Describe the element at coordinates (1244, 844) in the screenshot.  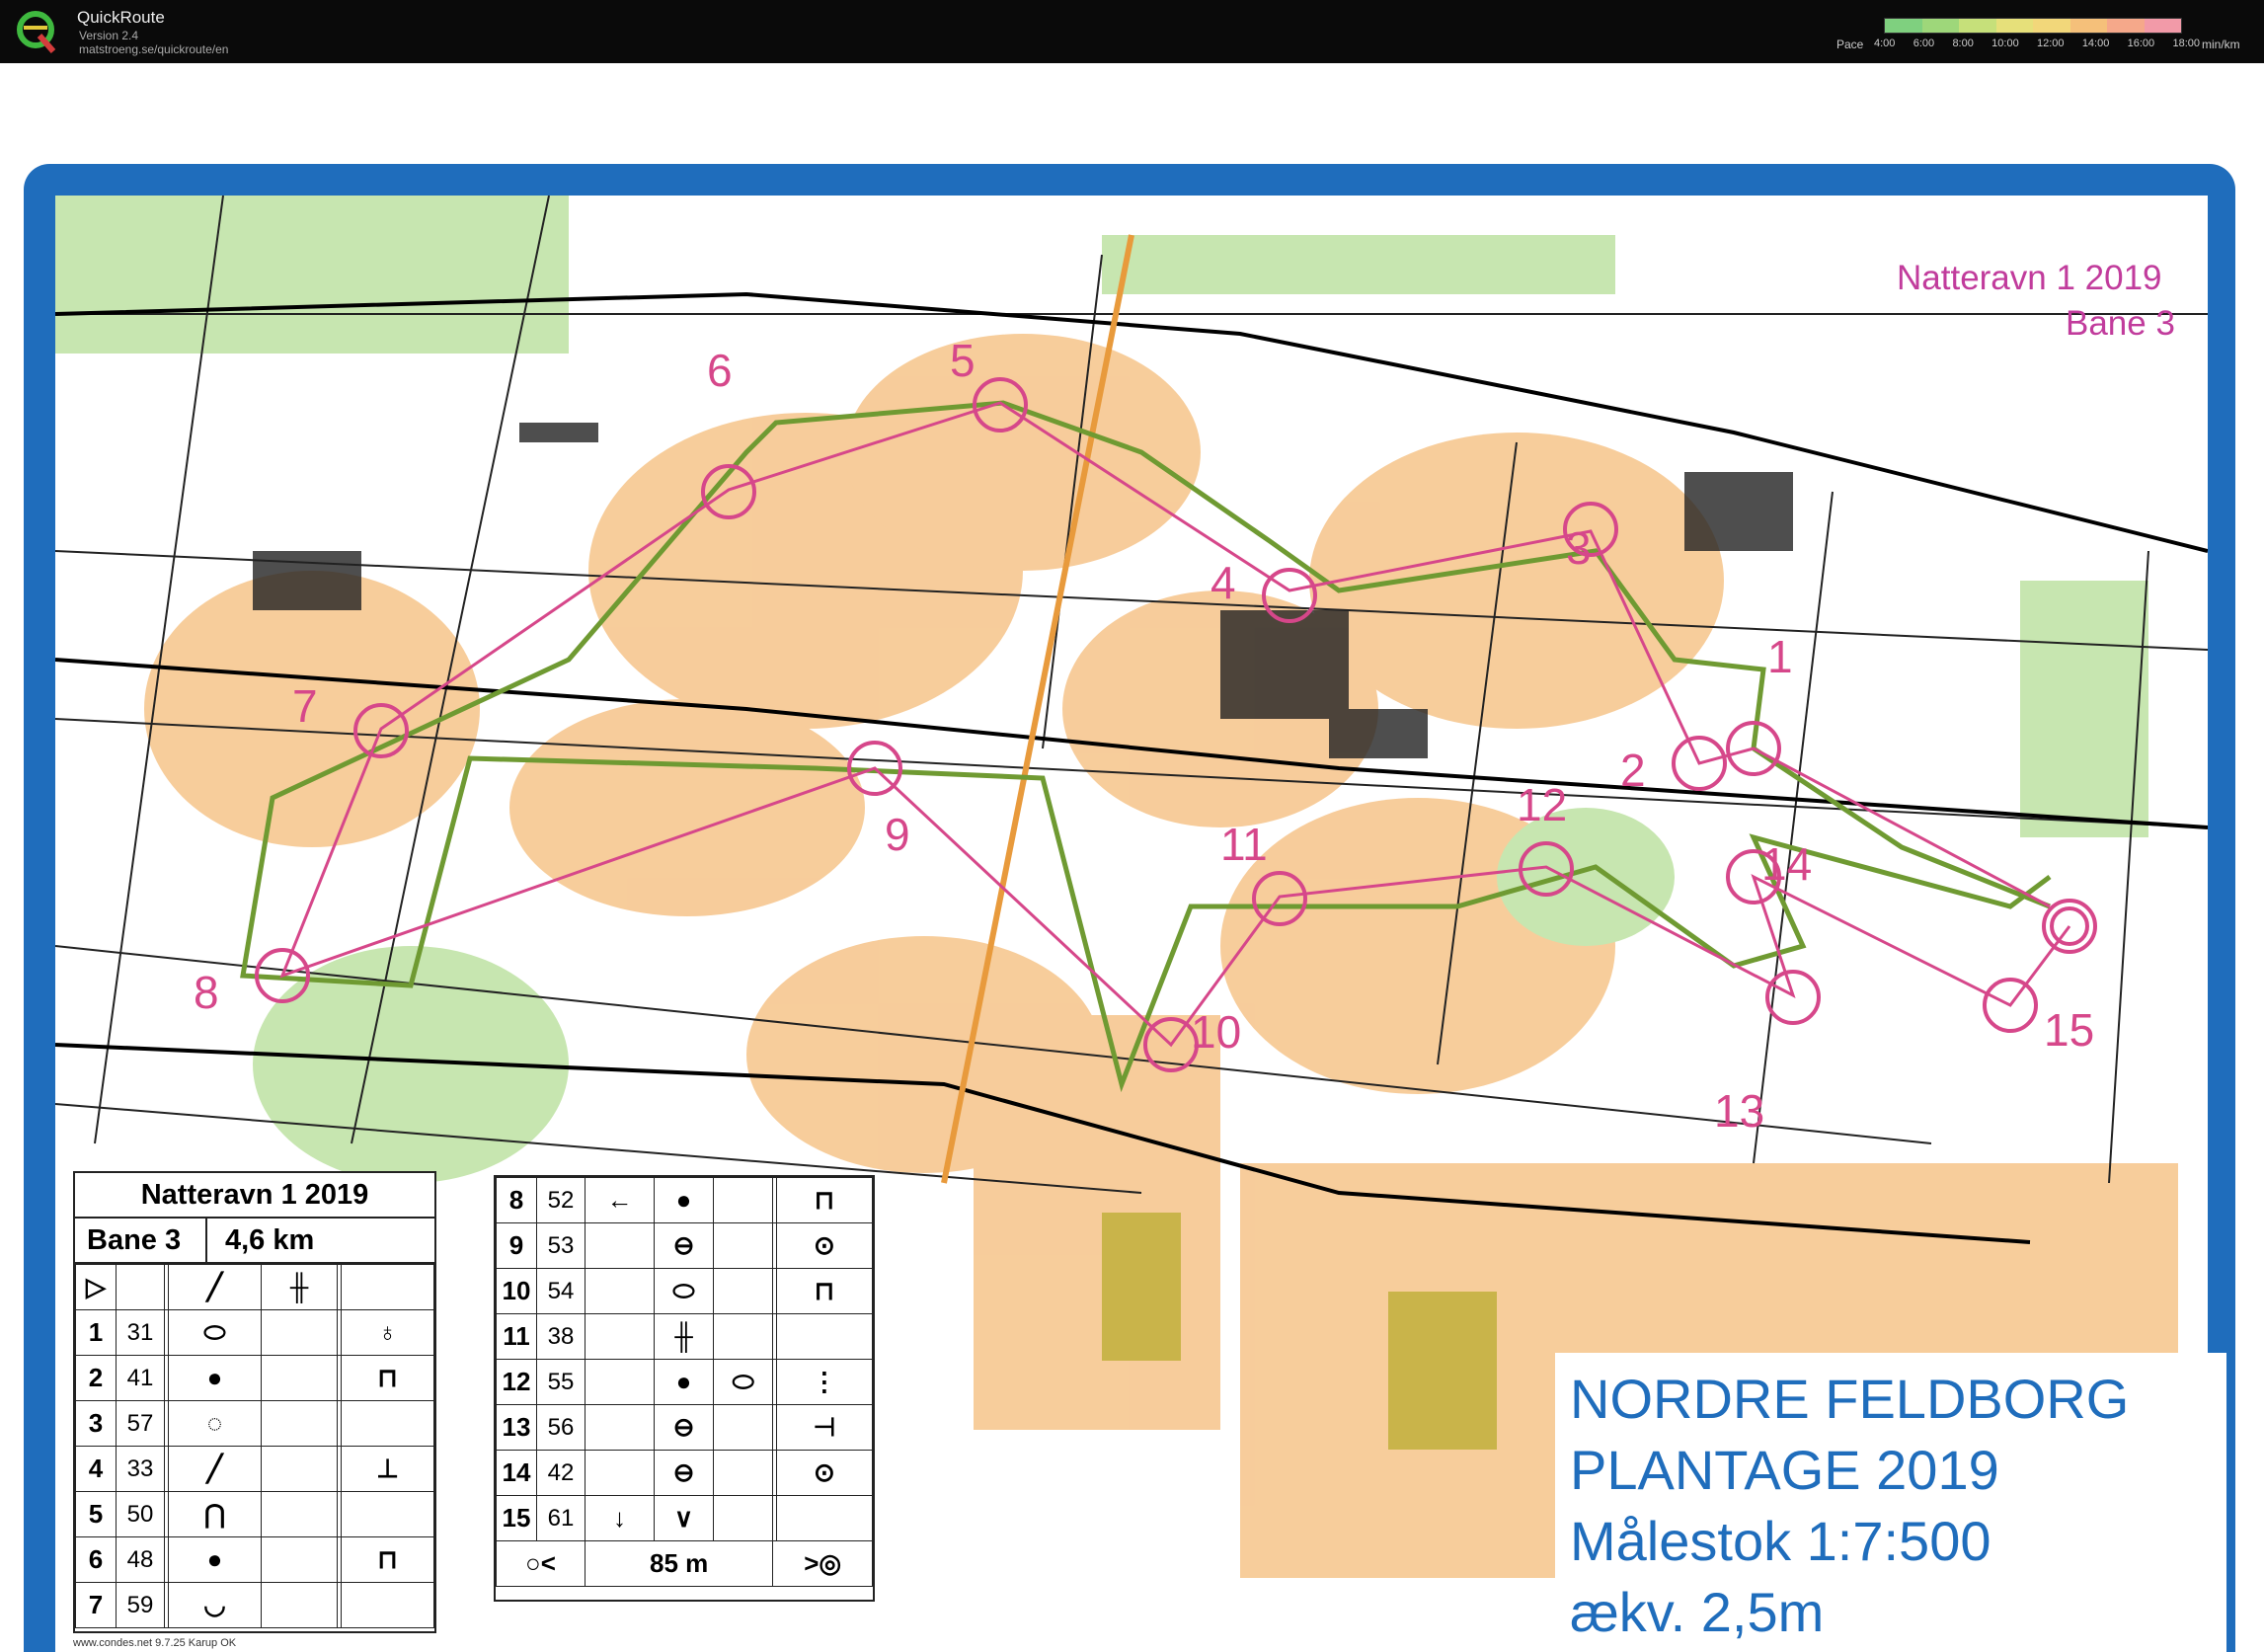
I see `control-label-11: 11` at that location.